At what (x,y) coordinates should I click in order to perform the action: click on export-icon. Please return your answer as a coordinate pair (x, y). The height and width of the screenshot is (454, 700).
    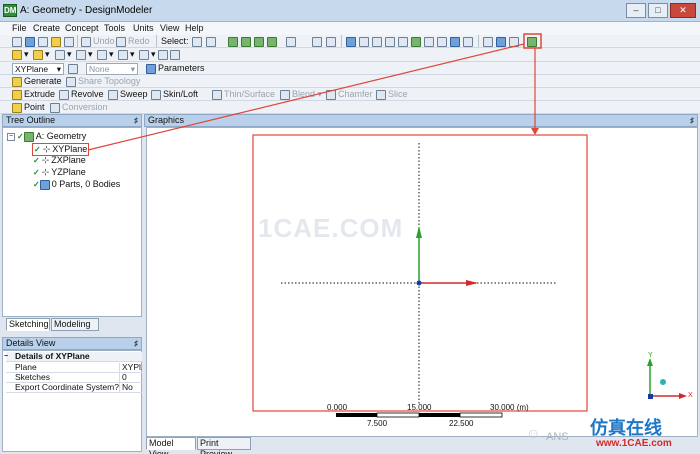
    Looking at the image, I should click on (44, 41).